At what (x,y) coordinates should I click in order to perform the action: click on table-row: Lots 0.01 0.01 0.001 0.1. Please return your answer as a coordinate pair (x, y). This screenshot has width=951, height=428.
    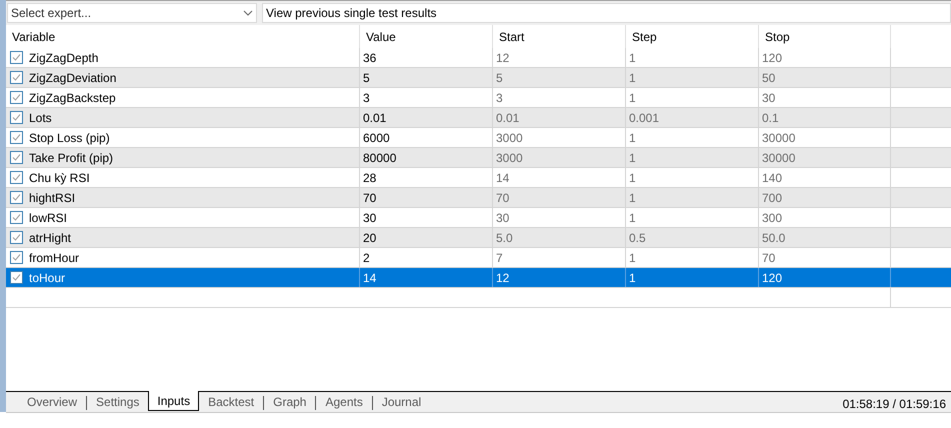
    Looking at the image, I should click on (478, 118).